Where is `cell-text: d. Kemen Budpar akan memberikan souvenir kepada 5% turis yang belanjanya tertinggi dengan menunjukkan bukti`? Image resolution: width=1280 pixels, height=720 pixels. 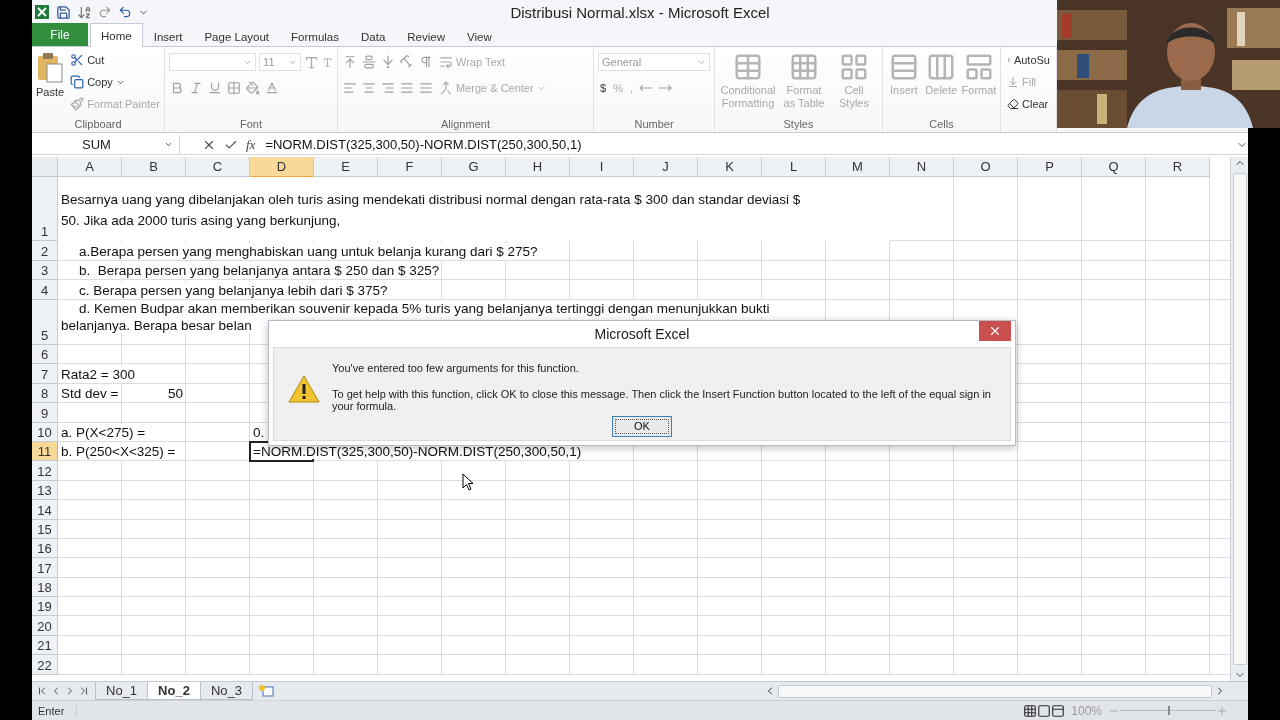
cell-text: d. Kemen Budpar akan memberikan souvenir kepada 5% turis yang belanjanya tertinggi dengan menunjukkan bukti is located at coordinates (424, 308).